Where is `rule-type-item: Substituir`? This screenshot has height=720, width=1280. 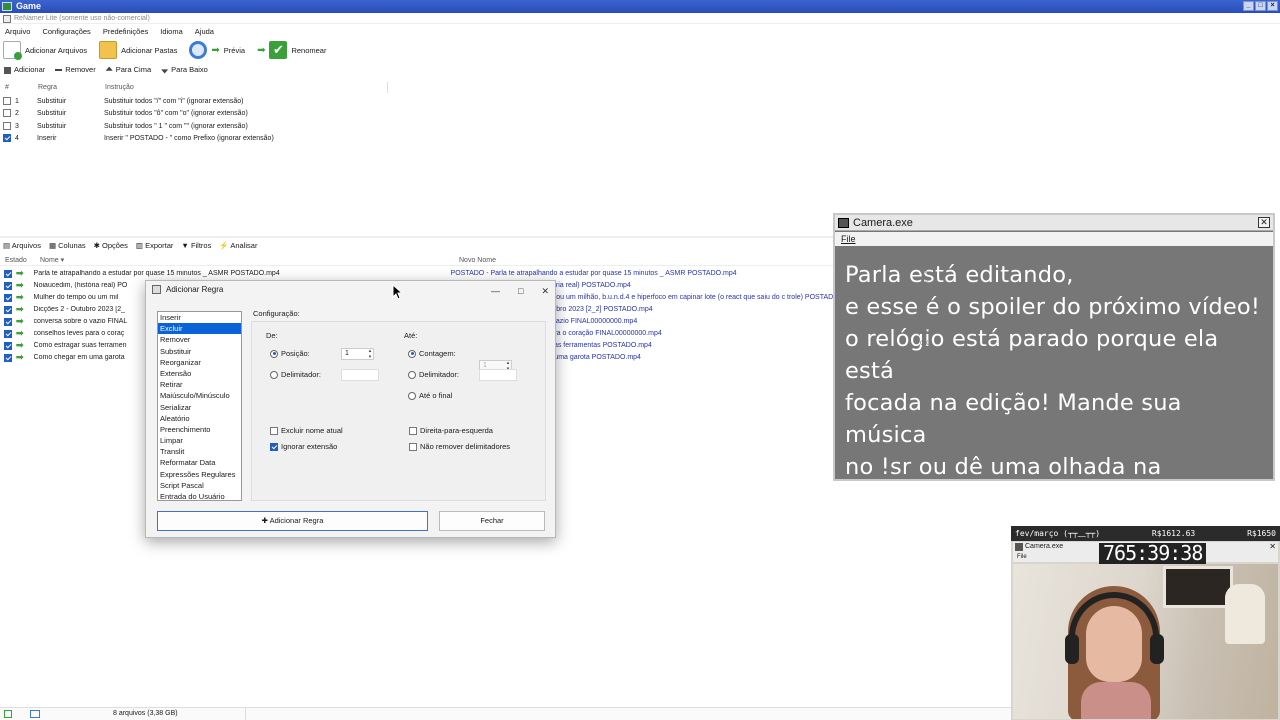
rule-type-item: Substituir is located at coordinates (199, 351).